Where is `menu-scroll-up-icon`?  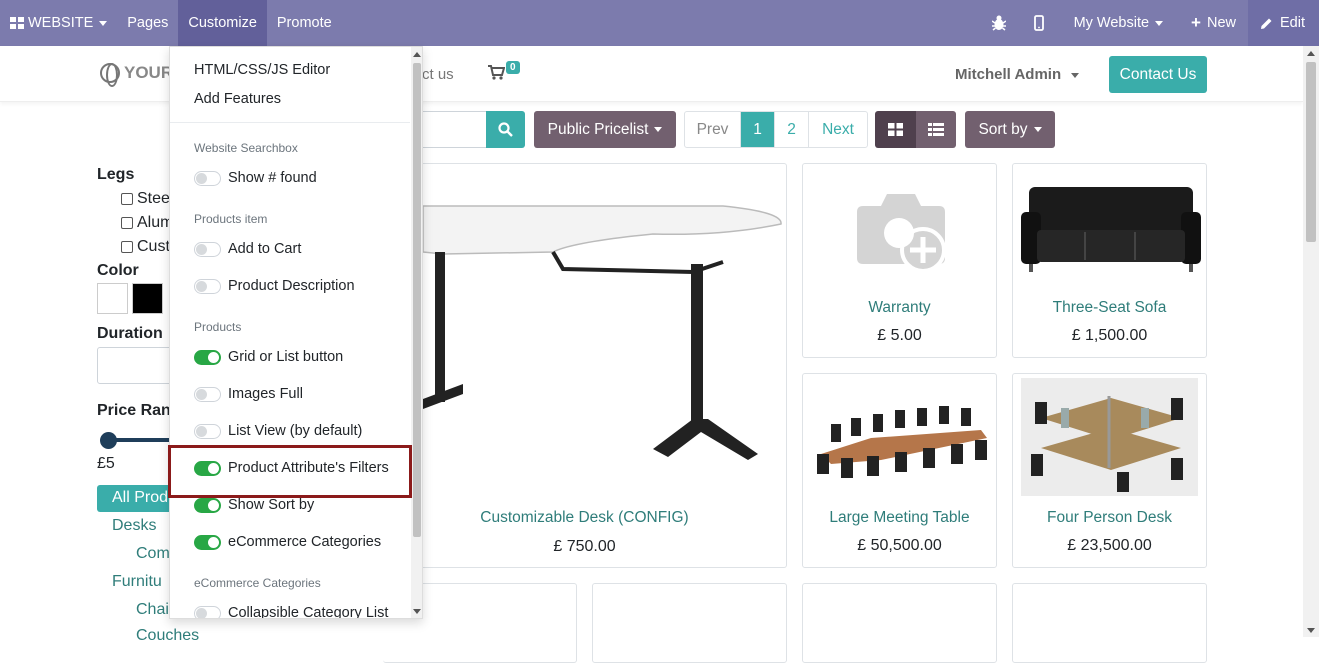
menu-scroll-up-icon is located at coordinates (417, 54).